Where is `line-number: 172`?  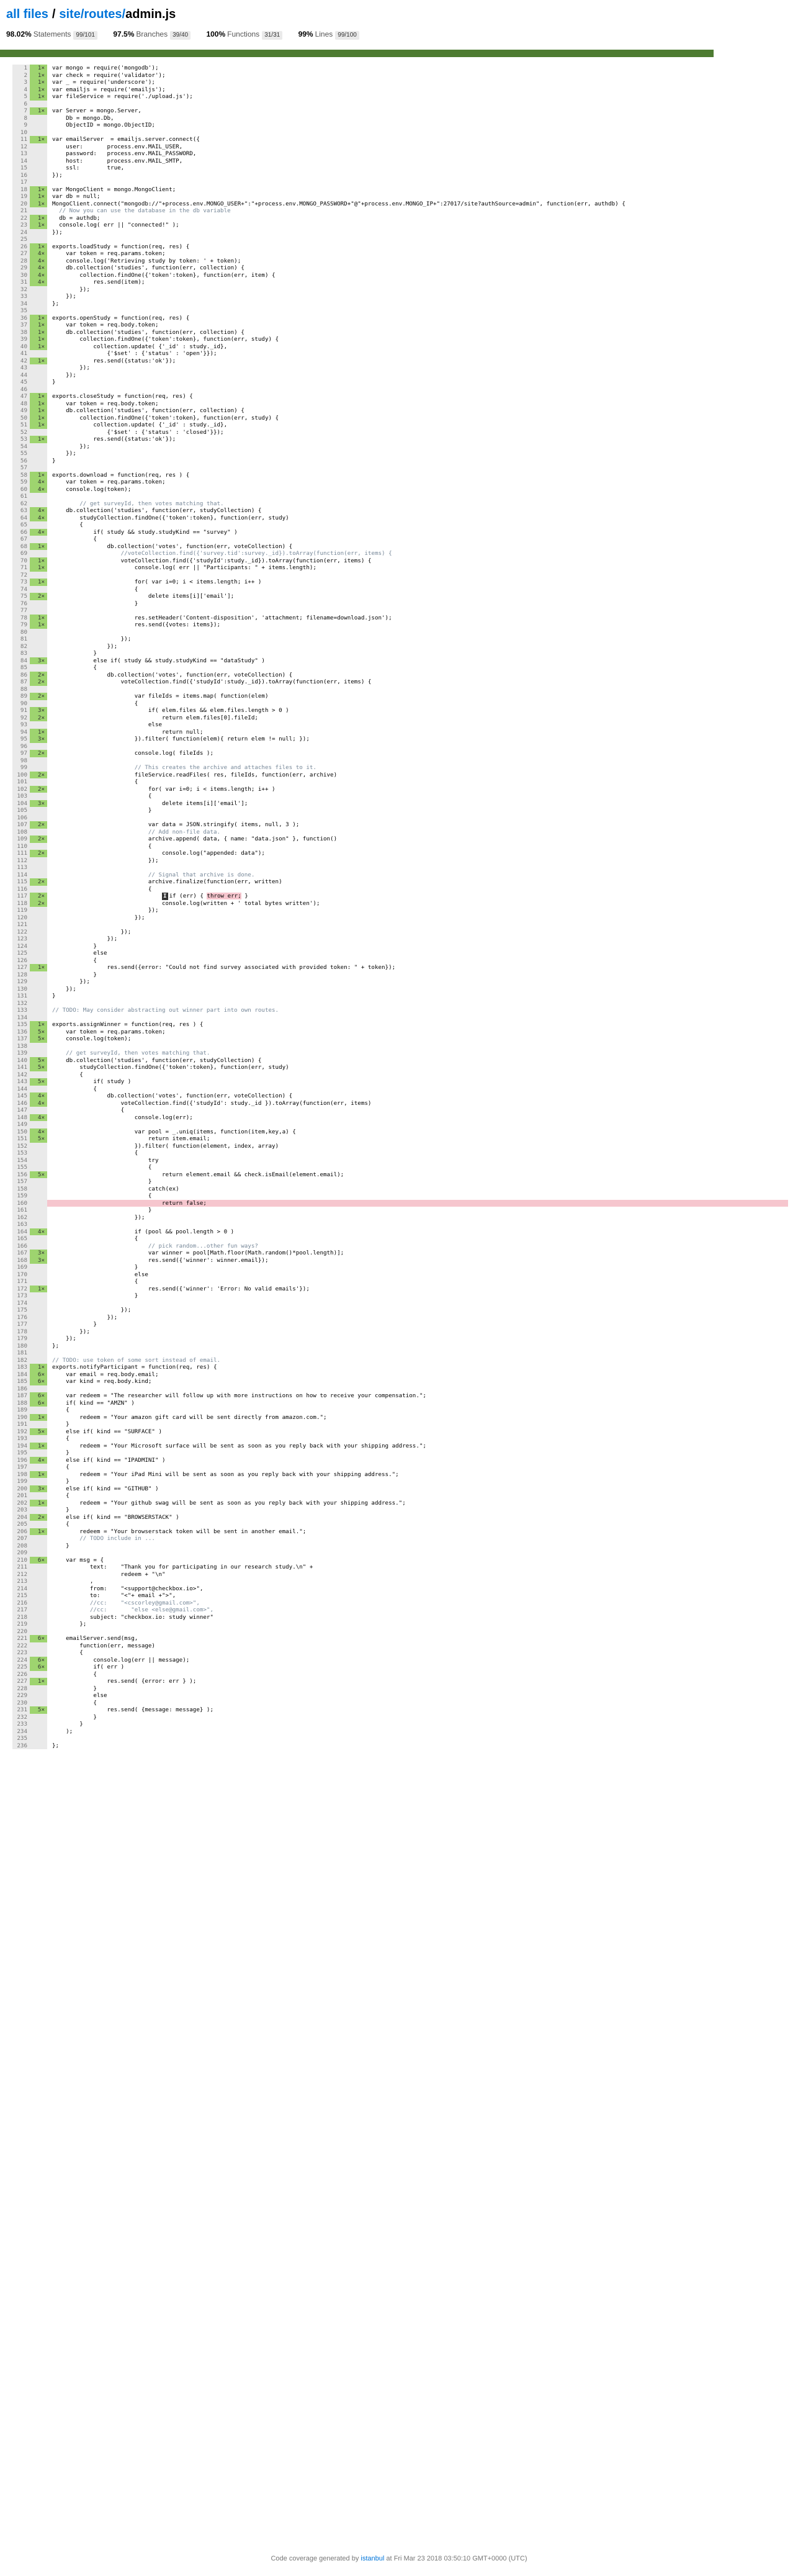 line-number: 172 is located at coordinates (21, 1288).